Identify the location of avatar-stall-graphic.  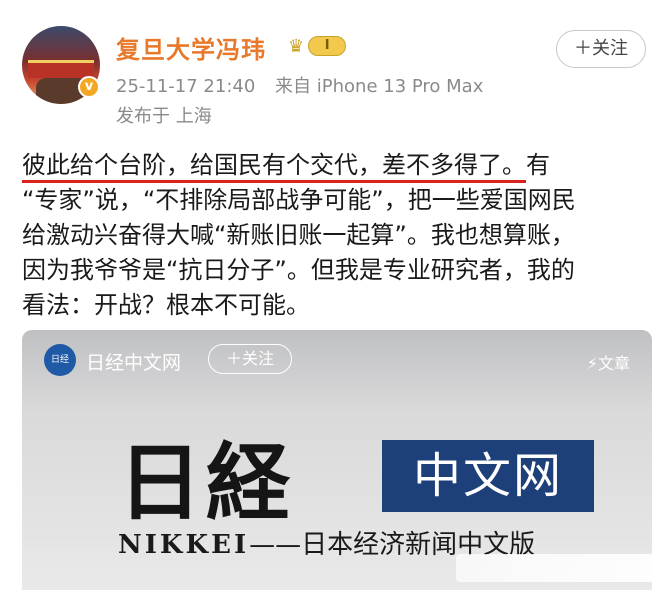
(61, 69).